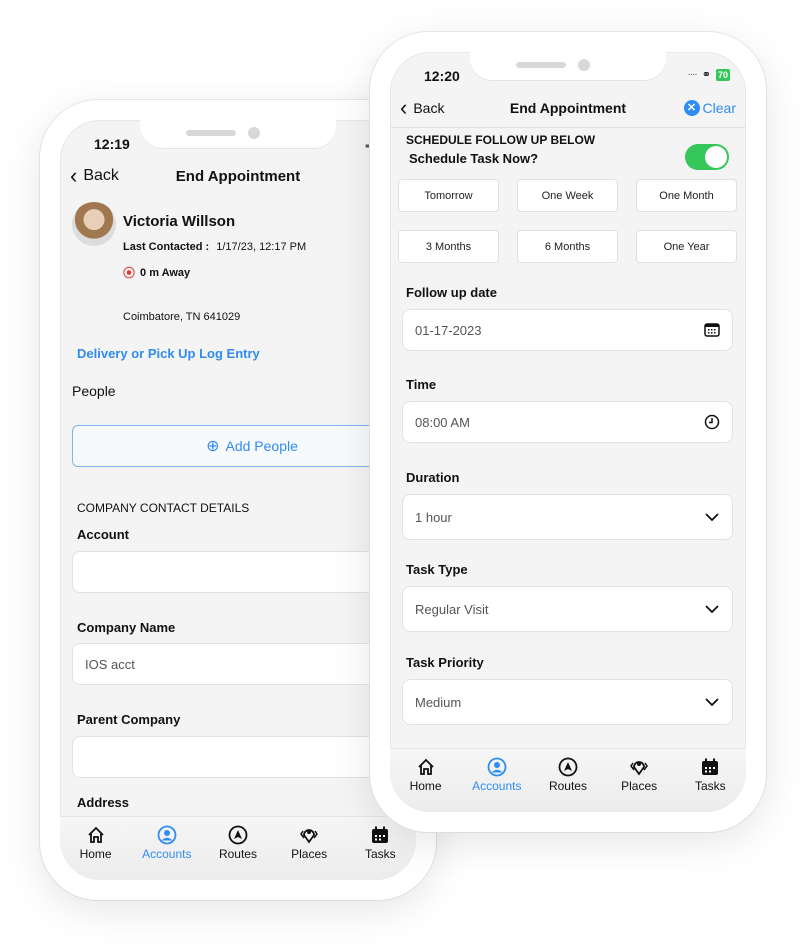  I want to click on time-label: Time, so click(421, 384).